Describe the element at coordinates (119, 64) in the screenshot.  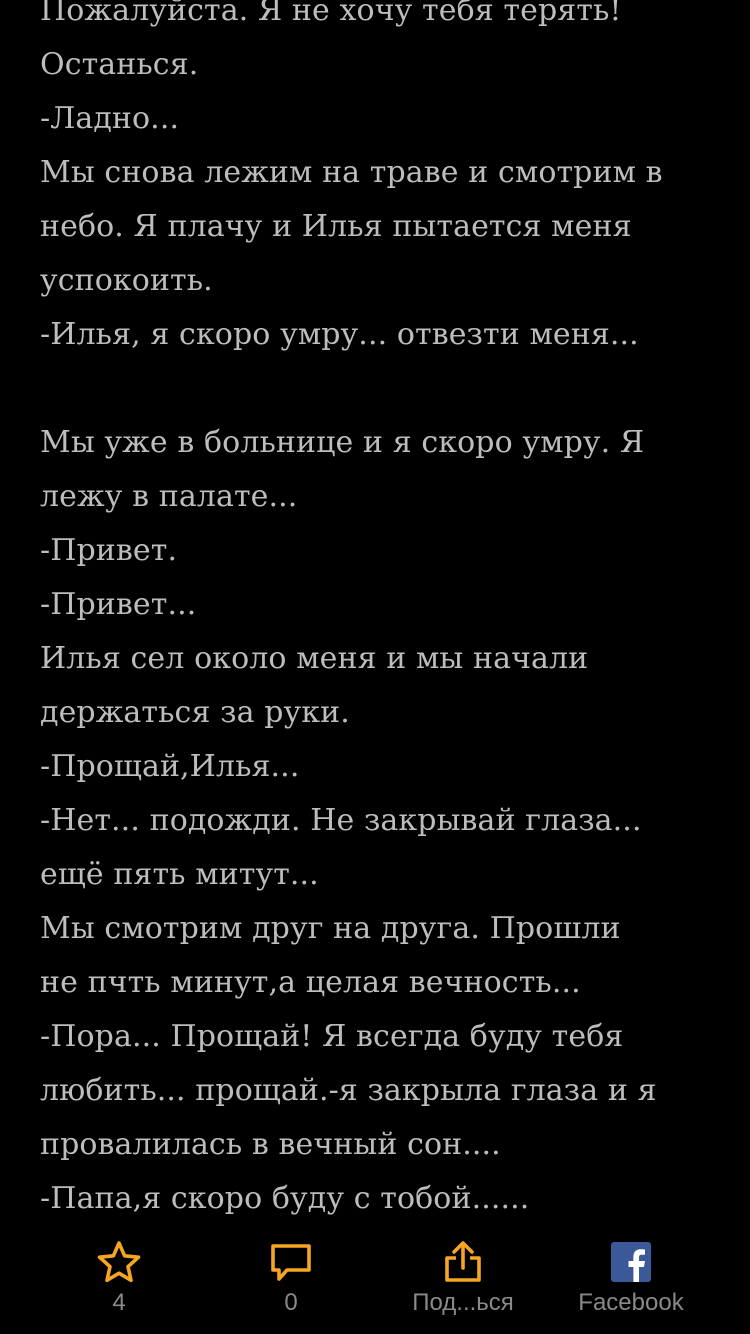
I see `story-line: Останься.` at that location.